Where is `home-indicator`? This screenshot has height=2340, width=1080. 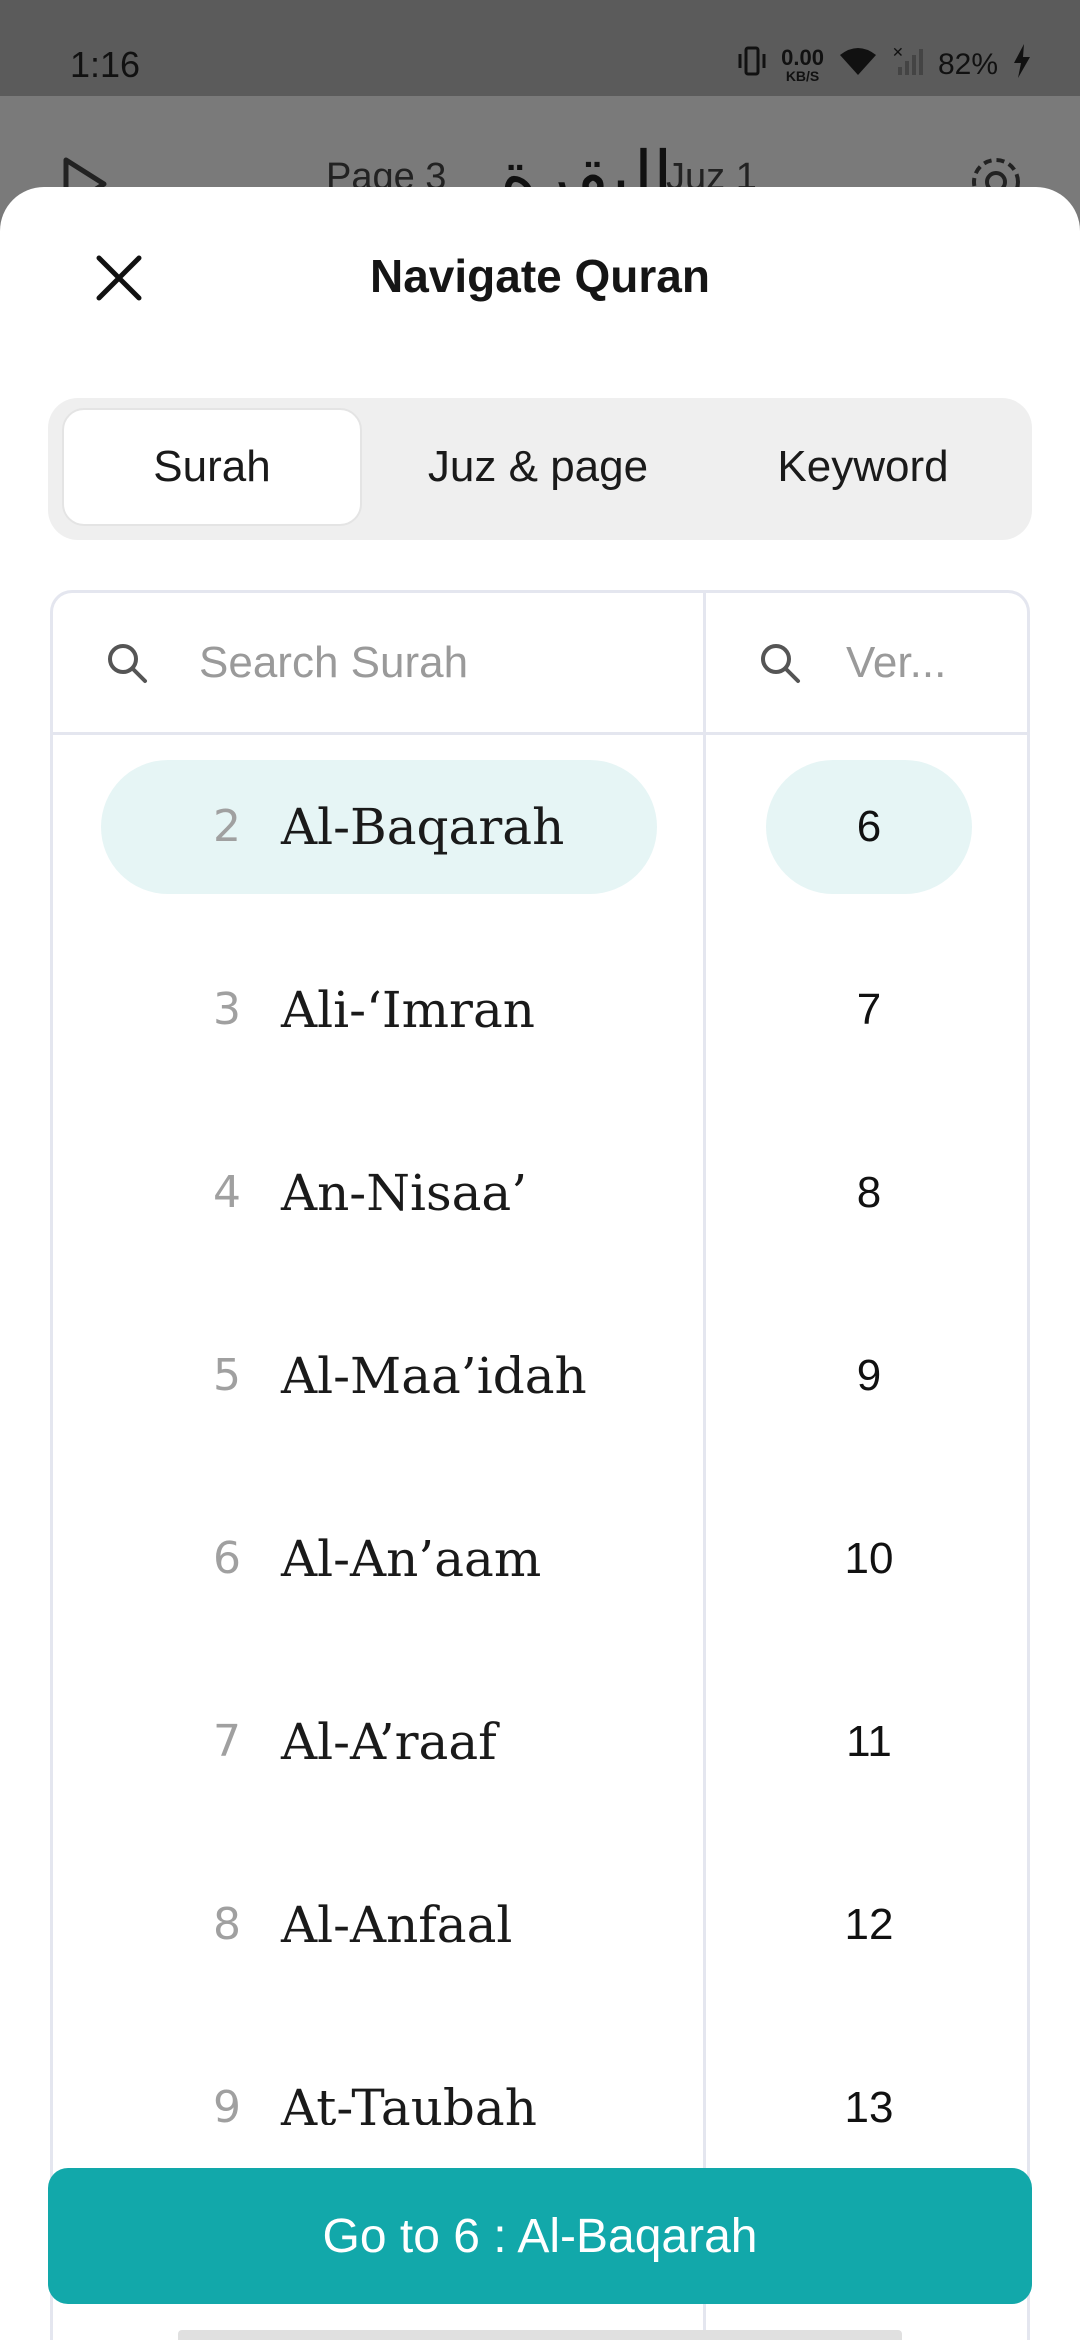 home-indicator is located at coordinates (540, 2335).